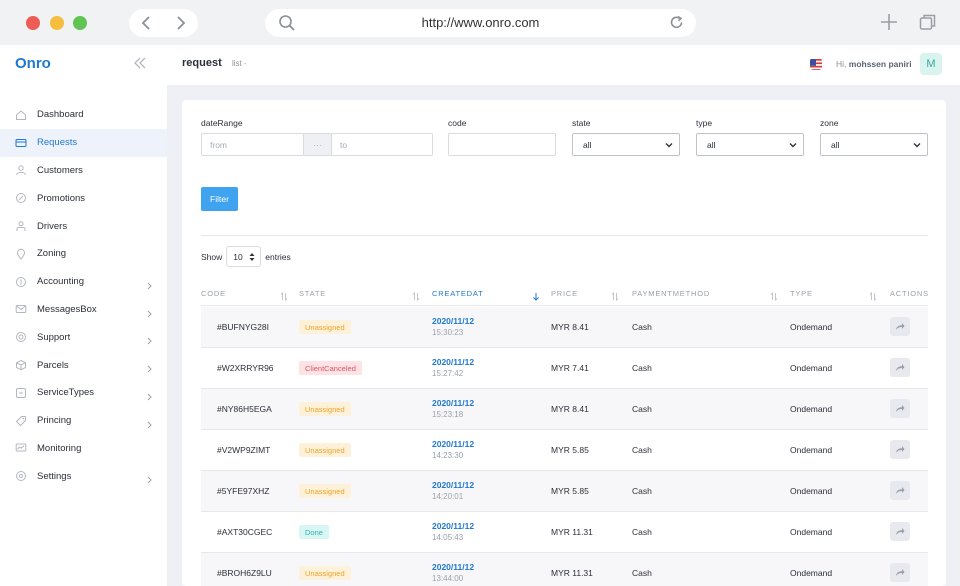 The height and width of the screenshot is (586, 960). What do you see at coordinates (874, 144) in the screenshot?
I see `zone-select: all` at bounding box center [874, 144].